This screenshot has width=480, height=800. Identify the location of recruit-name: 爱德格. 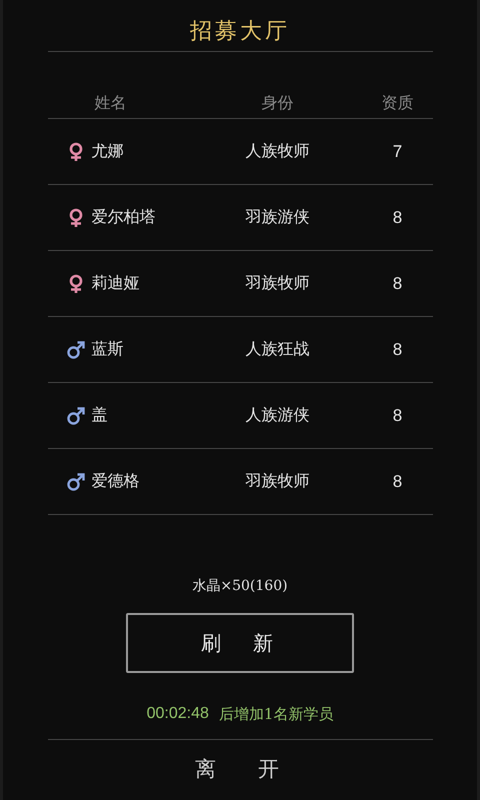
(116, 481).